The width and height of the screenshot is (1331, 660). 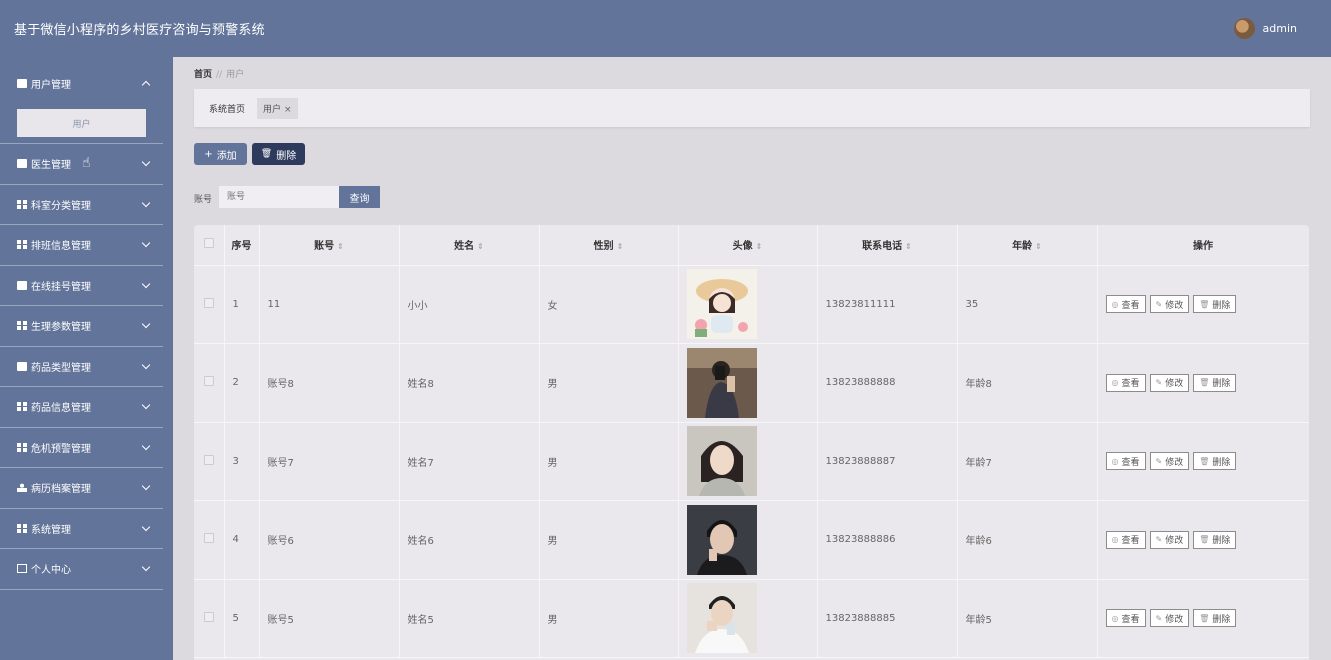 I want to click on col-account: 账号 ⇕, so click(x=329, y=245).